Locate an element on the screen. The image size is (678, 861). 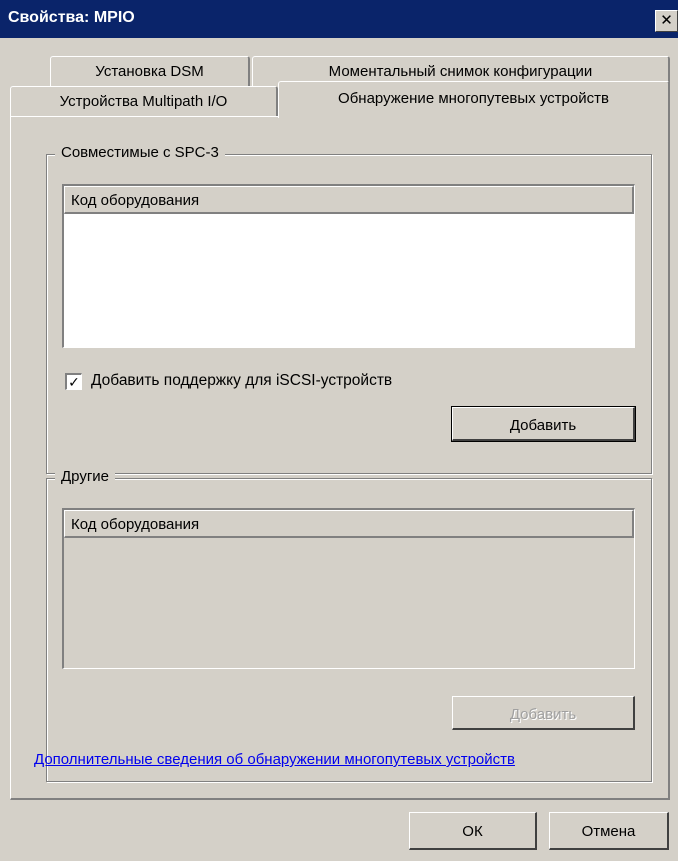
tab-multipath-discovery: Обнаружение многопутевых устройств is located at coordinates (474, 99).